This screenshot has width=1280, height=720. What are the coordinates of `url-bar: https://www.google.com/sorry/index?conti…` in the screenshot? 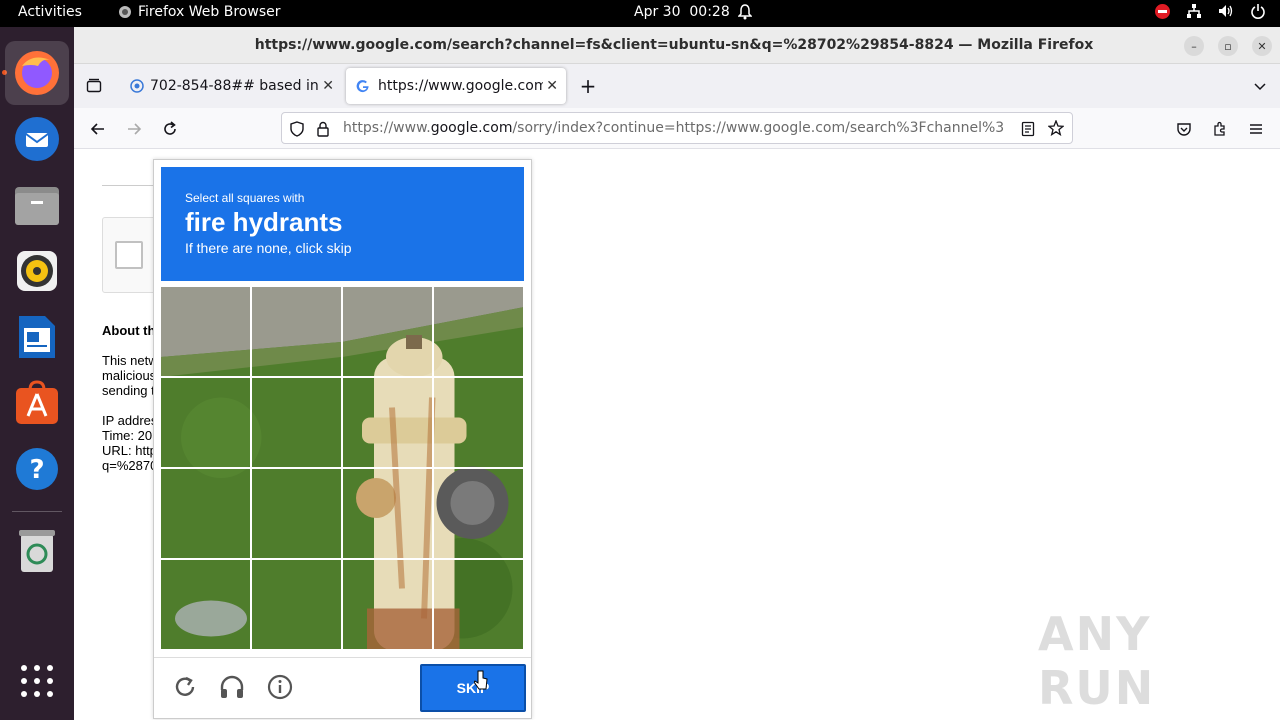 It's located at (677, 128).